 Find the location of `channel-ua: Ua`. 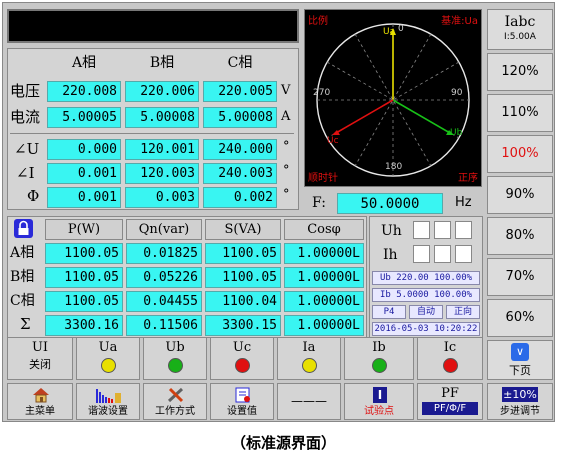

channel-ua: Ua is located at coordinates (108, 358).